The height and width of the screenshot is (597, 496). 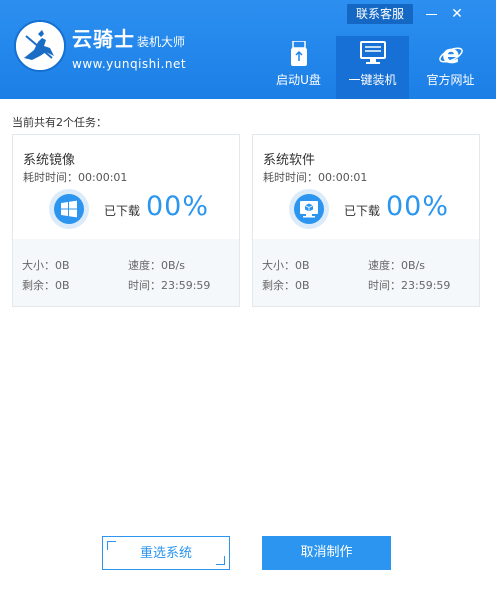 I want to click on nav-label: 官方网址, so click(x=450, y=80).